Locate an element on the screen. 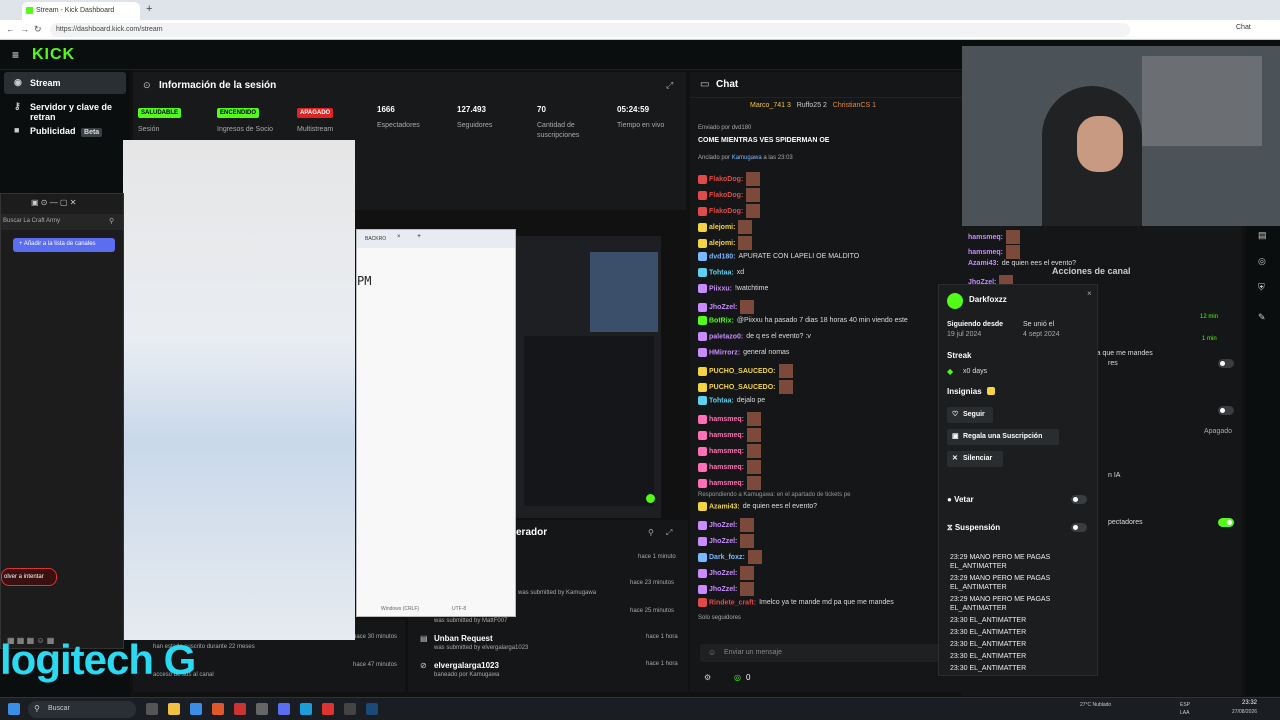 The height and width of the screenshot is (720, 1280). language-label: ESP LAA is located at coordinates (1188, 709).